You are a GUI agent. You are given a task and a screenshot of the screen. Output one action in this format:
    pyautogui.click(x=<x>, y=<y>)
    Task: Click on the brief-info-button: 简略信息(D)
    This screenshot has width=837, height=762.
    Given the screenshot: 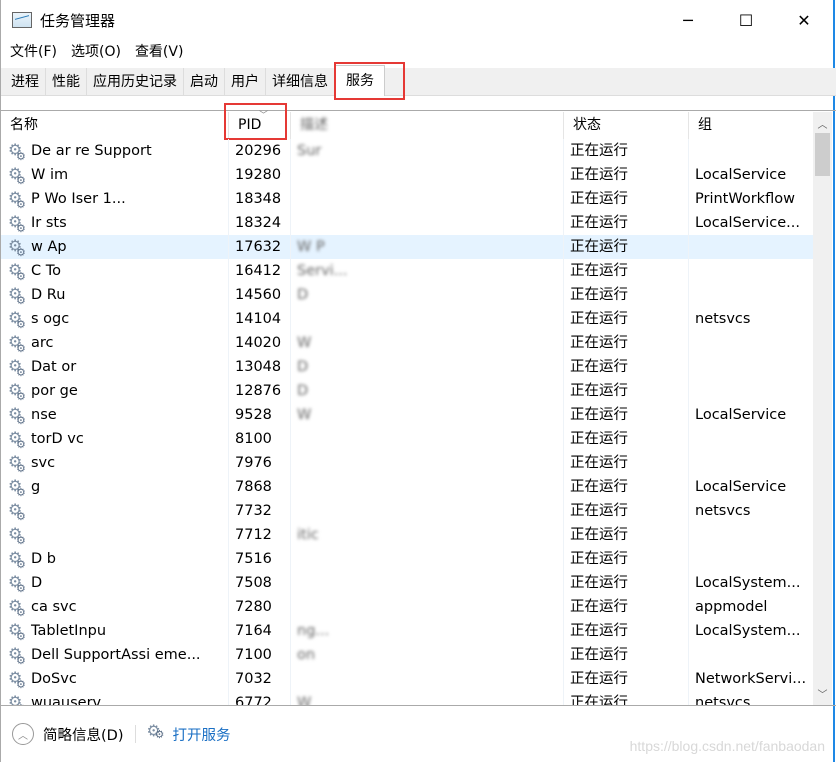 What is the action you would take?
    pyautogui.click(x=83, y=734)
    